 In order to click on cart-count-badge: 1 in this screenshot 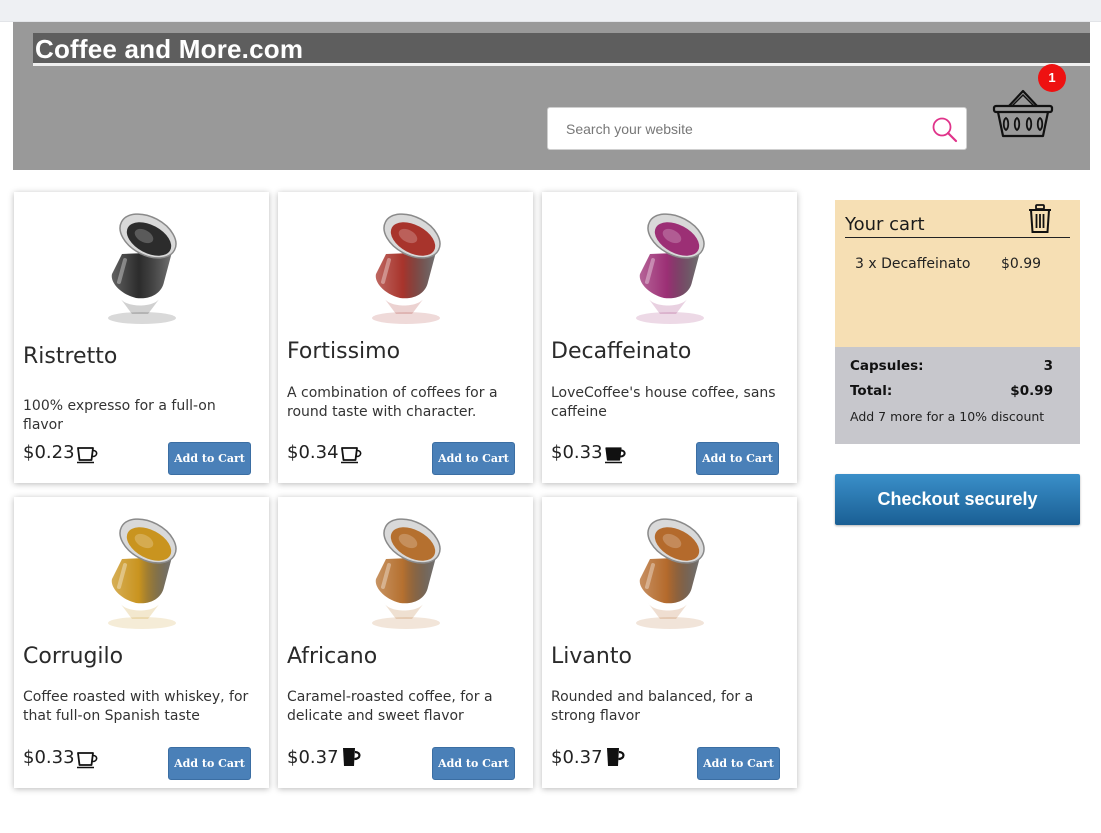, I will do `click(1052, 78)`.